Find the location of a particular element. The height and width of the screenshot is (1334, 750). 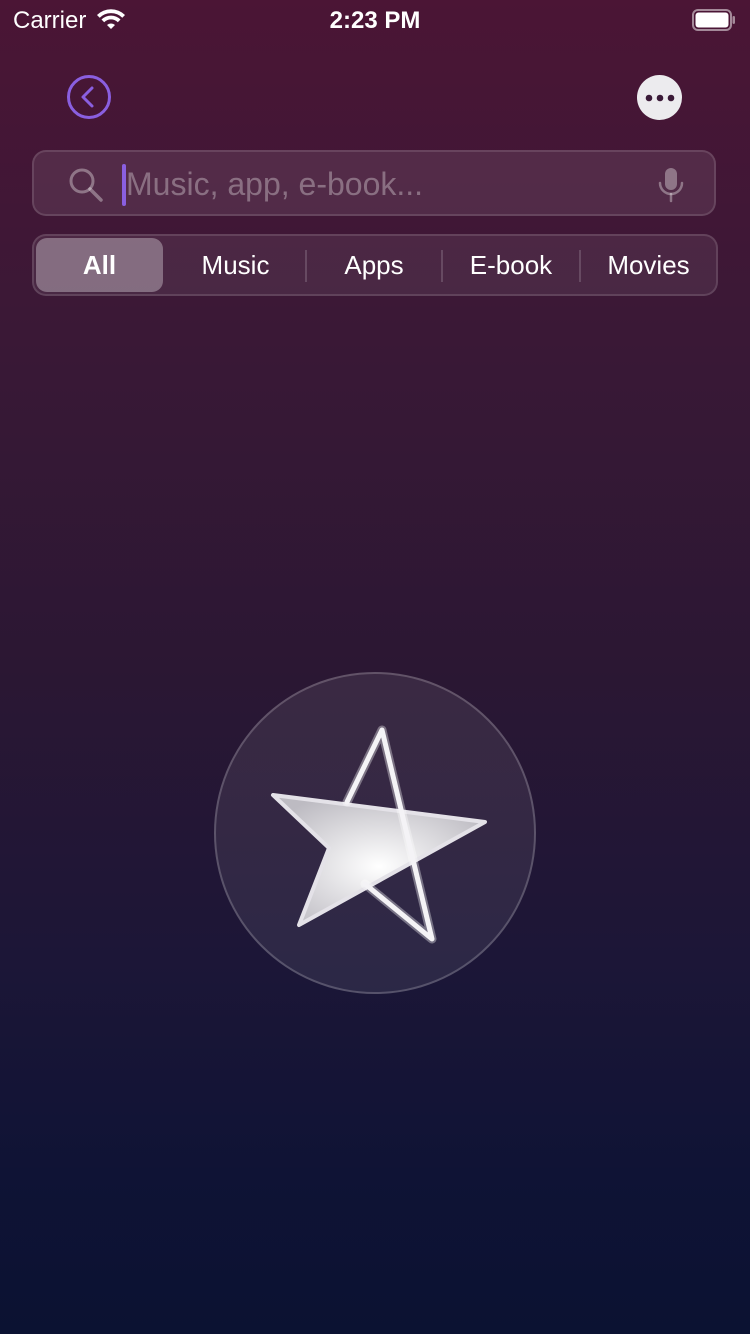

segment-movies: Movies is located at coordinates (648, 265).